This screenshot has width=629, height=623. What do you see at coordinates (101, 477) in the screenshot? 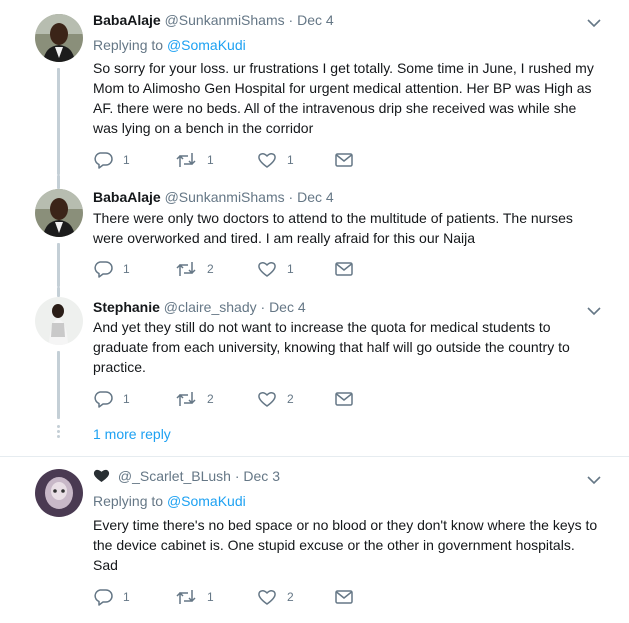
I see `heart-emoji-icon` at bounding box center [101, 477].